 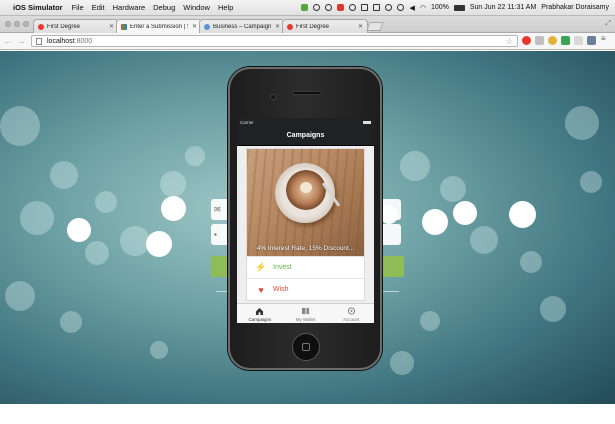 I want to click on tab-label: Enter a Submission | Smal, so click(x=159, y=26).